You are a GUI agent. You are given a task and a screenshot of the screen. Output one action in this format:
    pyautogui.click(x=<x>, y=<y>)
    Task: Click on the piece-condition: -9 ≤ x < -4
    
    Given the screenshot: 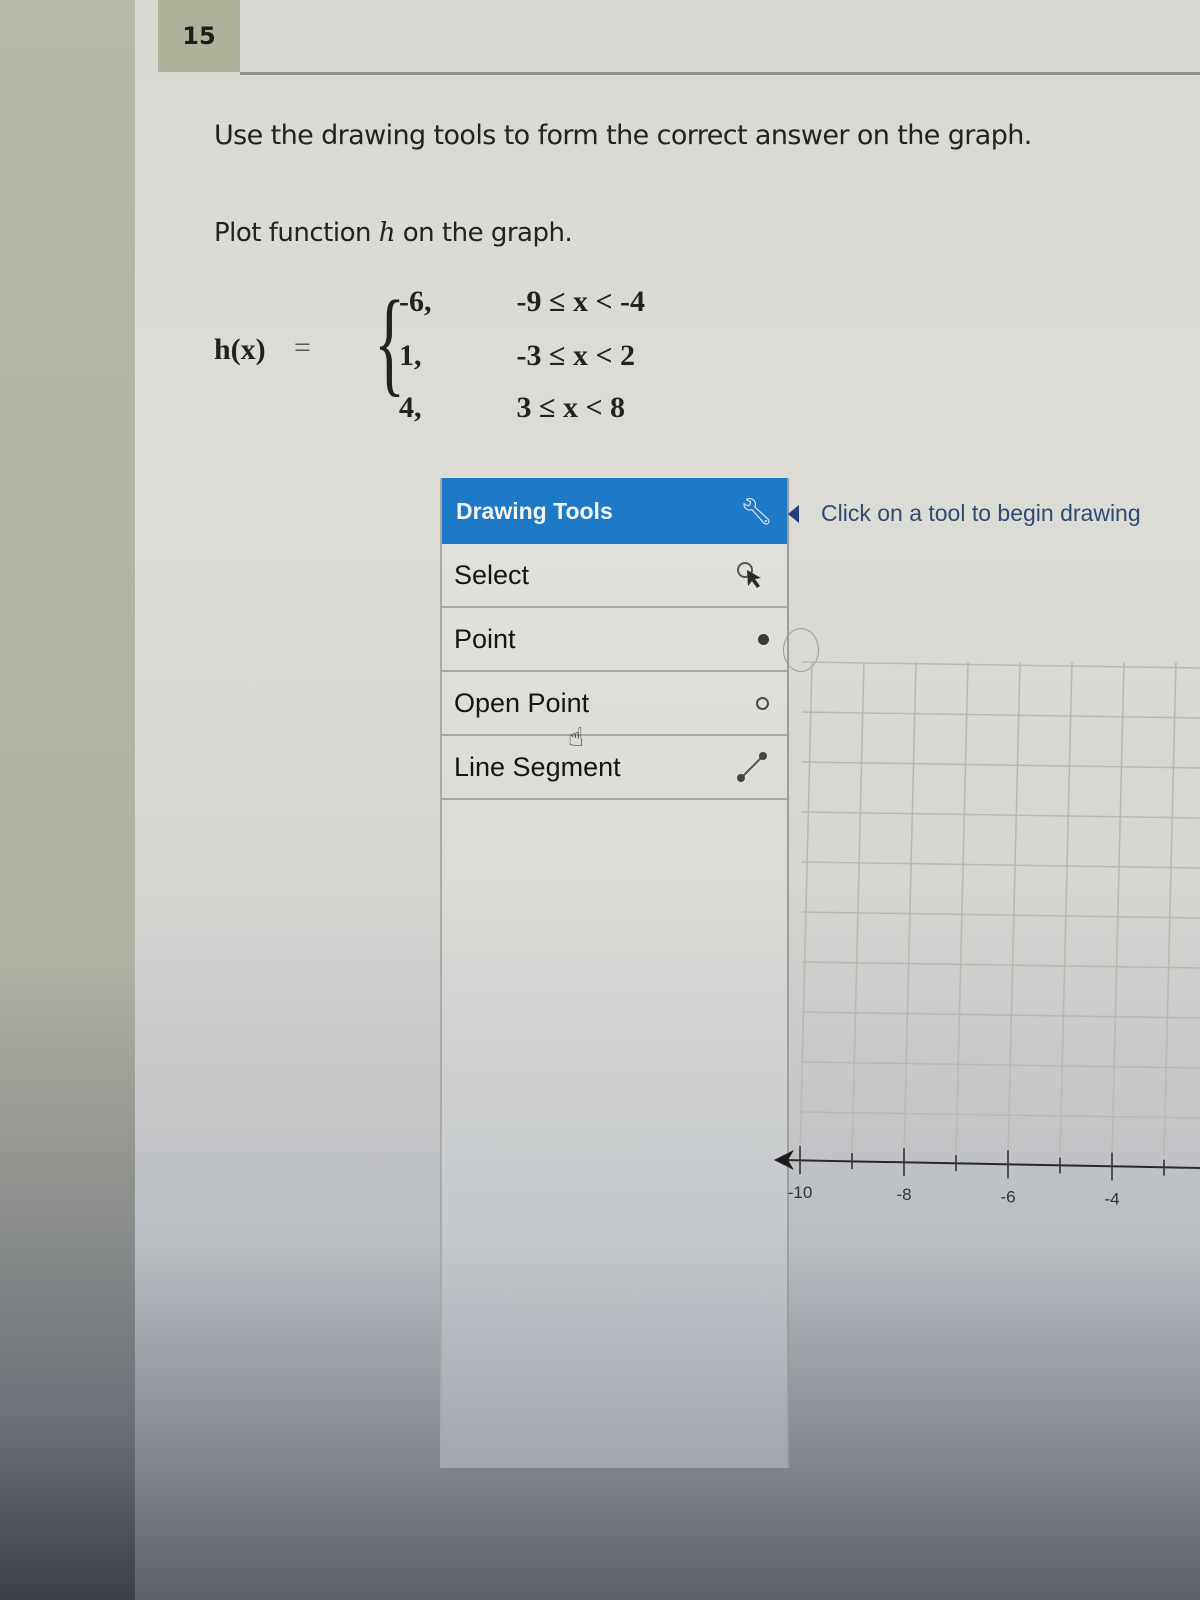 What is the action you would take?
    pyautogui.click(x=581, y=301)
    